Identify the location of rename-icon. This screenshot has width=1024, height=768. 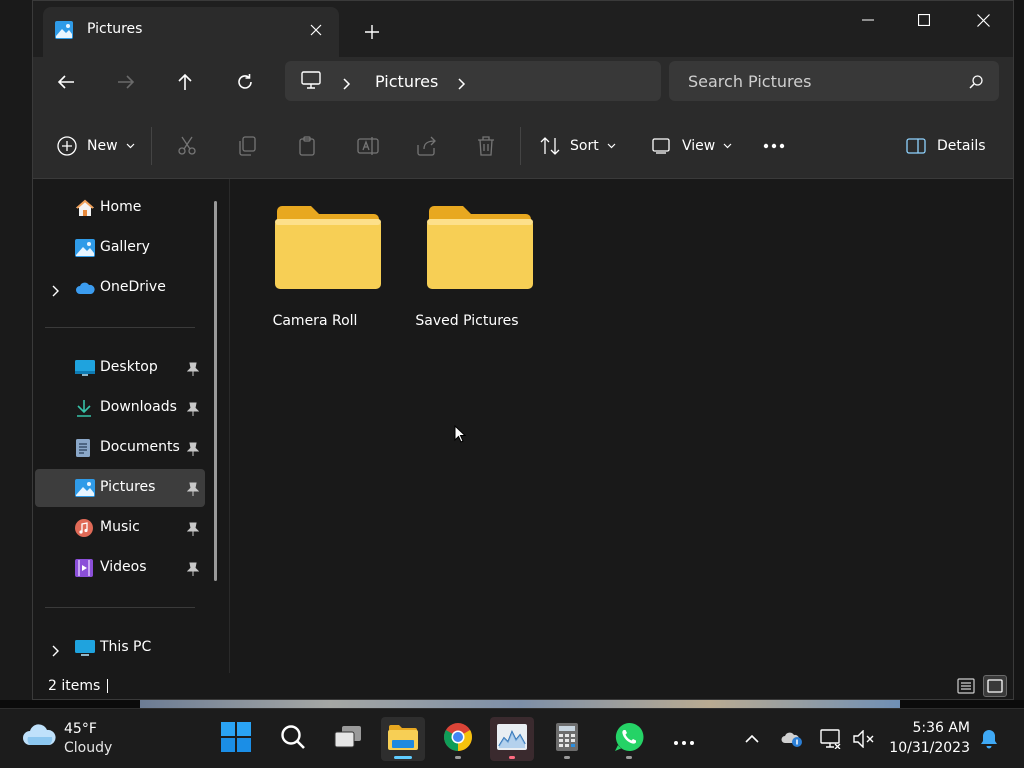
(368, 146).